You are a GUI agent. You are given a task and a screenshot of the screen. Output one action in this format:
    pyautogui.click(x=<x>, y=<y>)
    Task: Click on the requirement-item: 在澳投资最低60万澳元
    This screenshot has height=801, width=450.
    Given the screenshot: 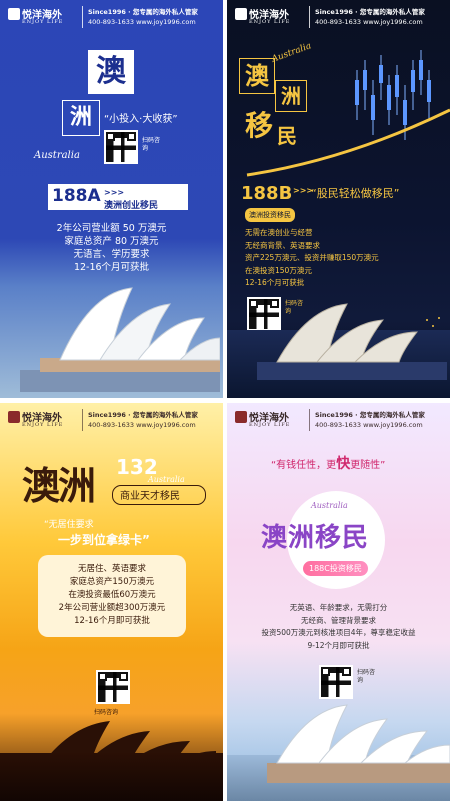 What is the action you would take?
    pyautogui.click(x=112, y=595)
    